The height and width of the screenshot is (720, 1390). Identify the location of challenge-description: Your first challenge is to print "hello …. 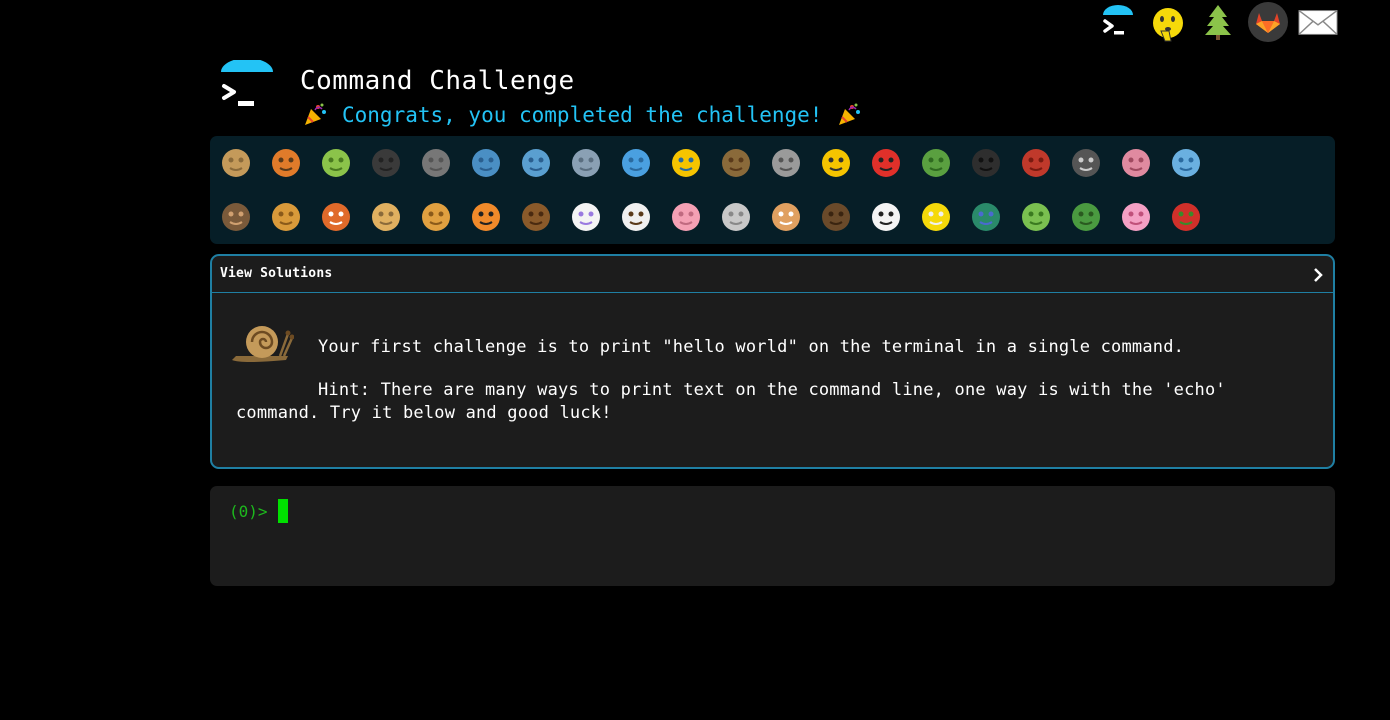
(776, 380).